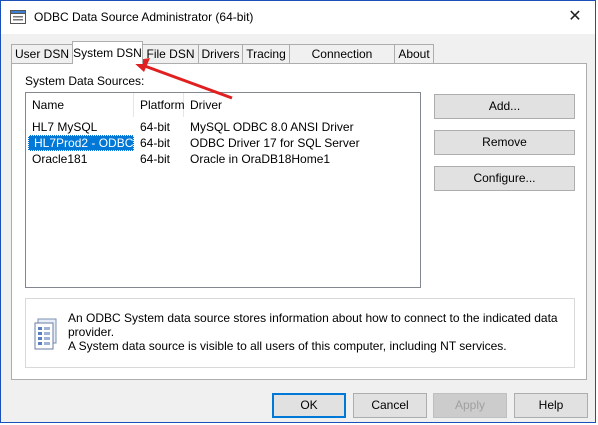 This screenshot has height=425, width=598. What do you see at coordinates (65, 127) in the screenshot?
I see `row-name: HL7 MySQL` at bounding box center [65, 127].